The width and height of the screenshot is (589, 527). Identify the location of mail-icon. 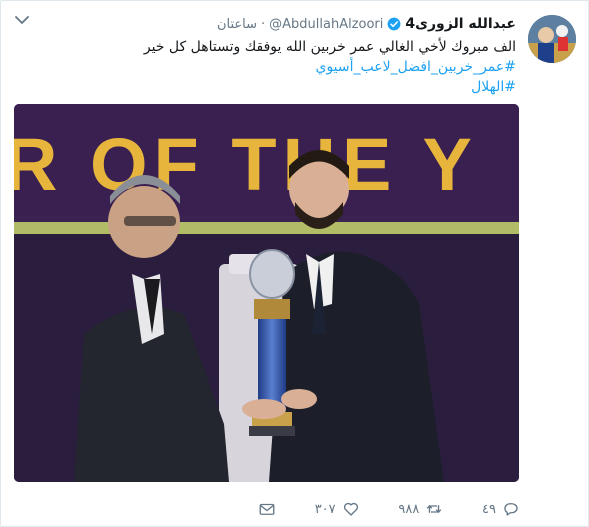
(267, 509).